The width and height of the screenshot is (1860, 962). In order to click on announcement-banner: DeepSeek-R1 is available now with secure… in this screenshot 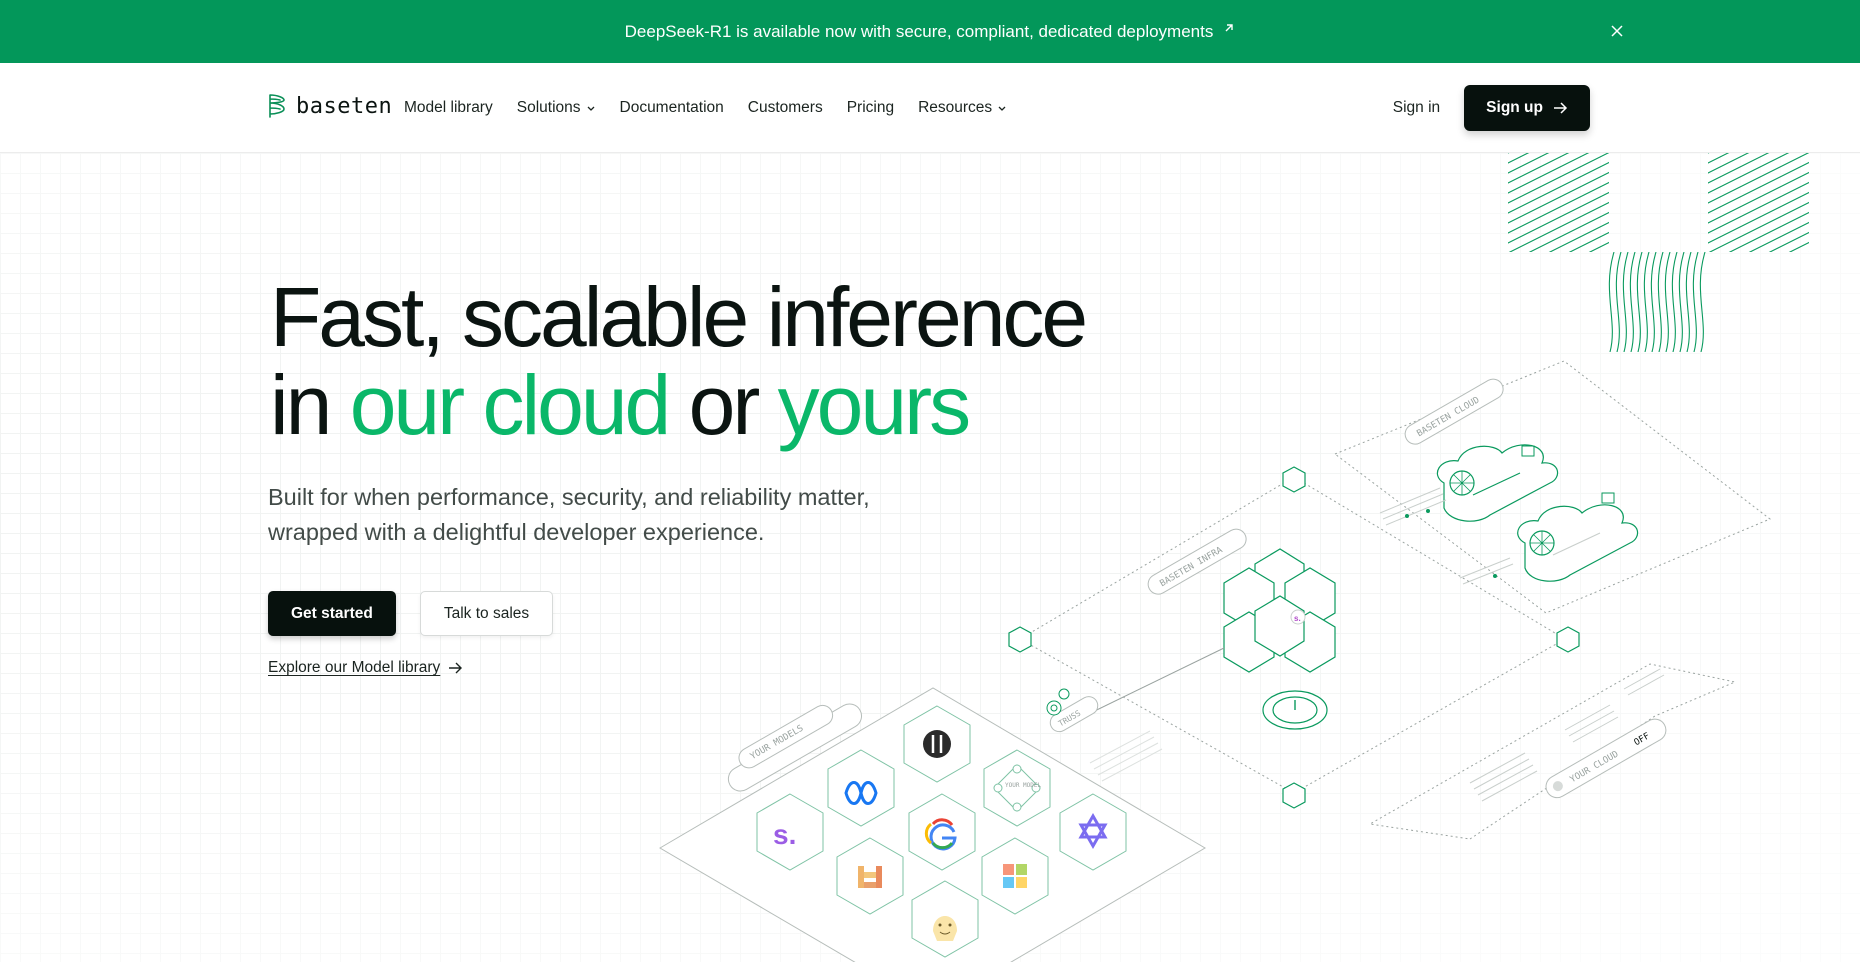, I will do `click(930, 31)`.